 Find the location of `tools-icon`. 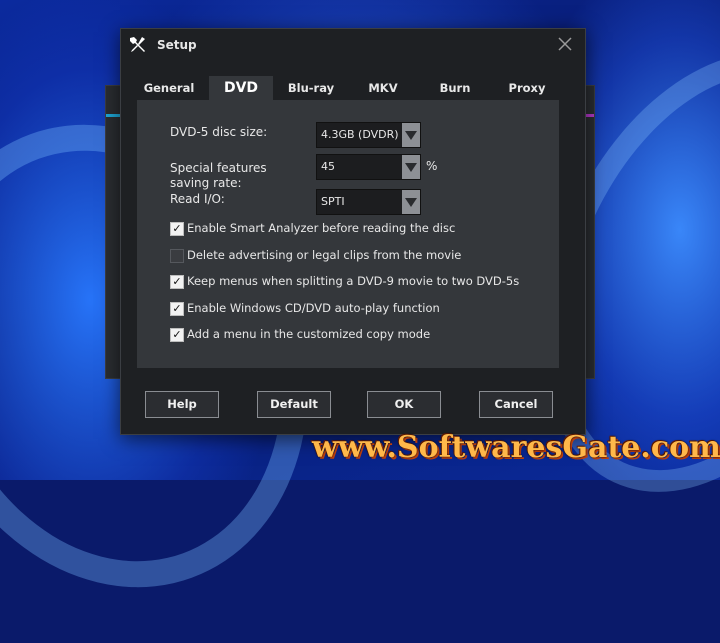

tools-icon is located at coordinates (138, 45).